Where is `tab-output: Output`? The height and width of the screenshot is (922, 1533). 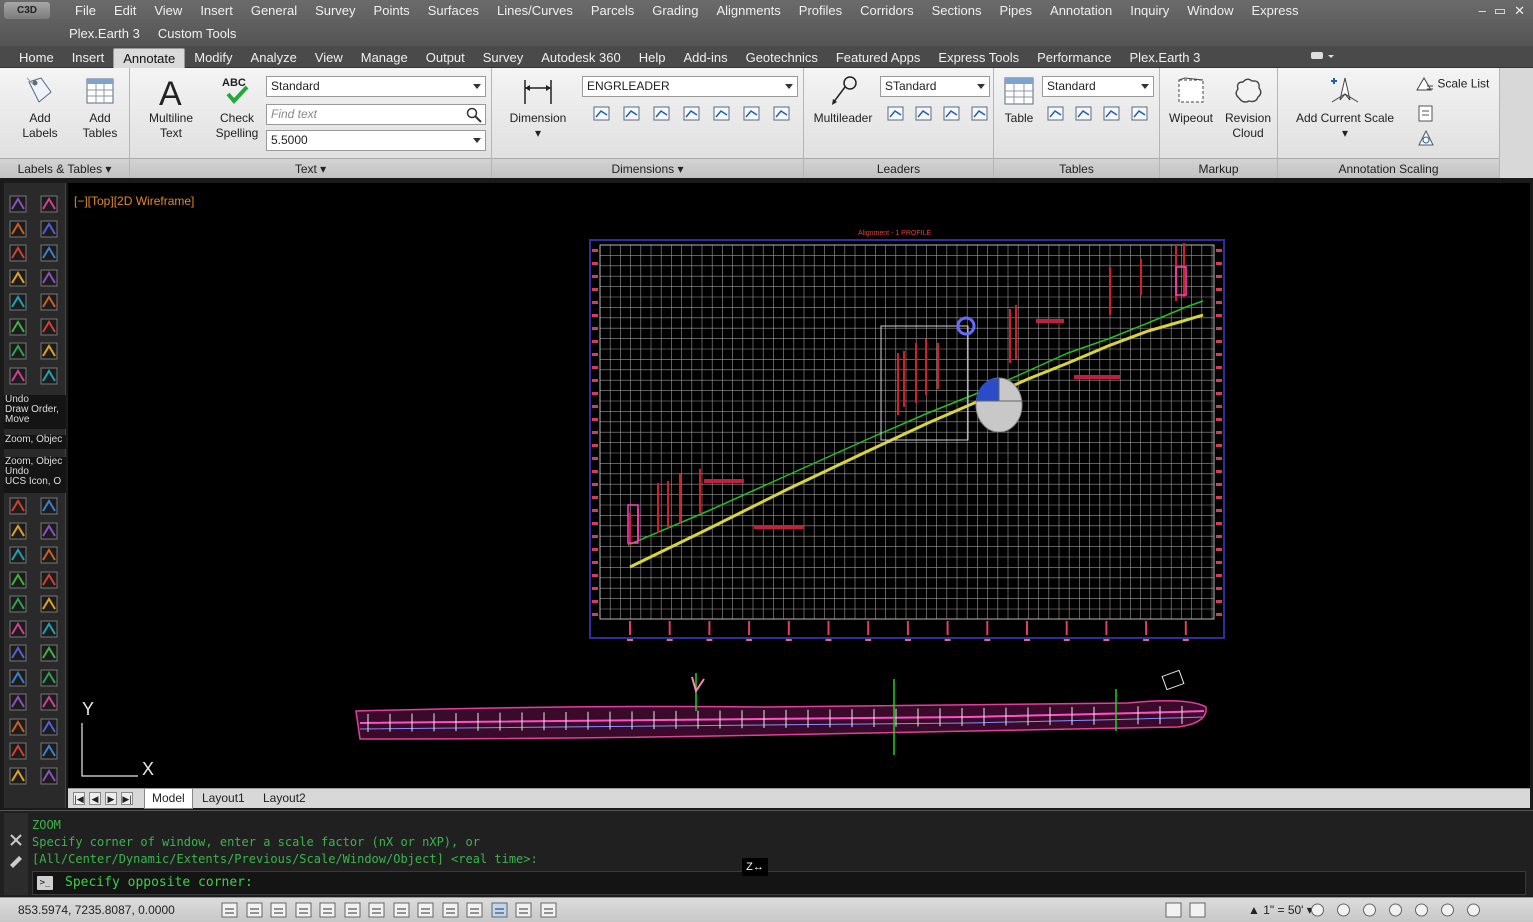
tab-output: Output is located at coordinates (445, 58).